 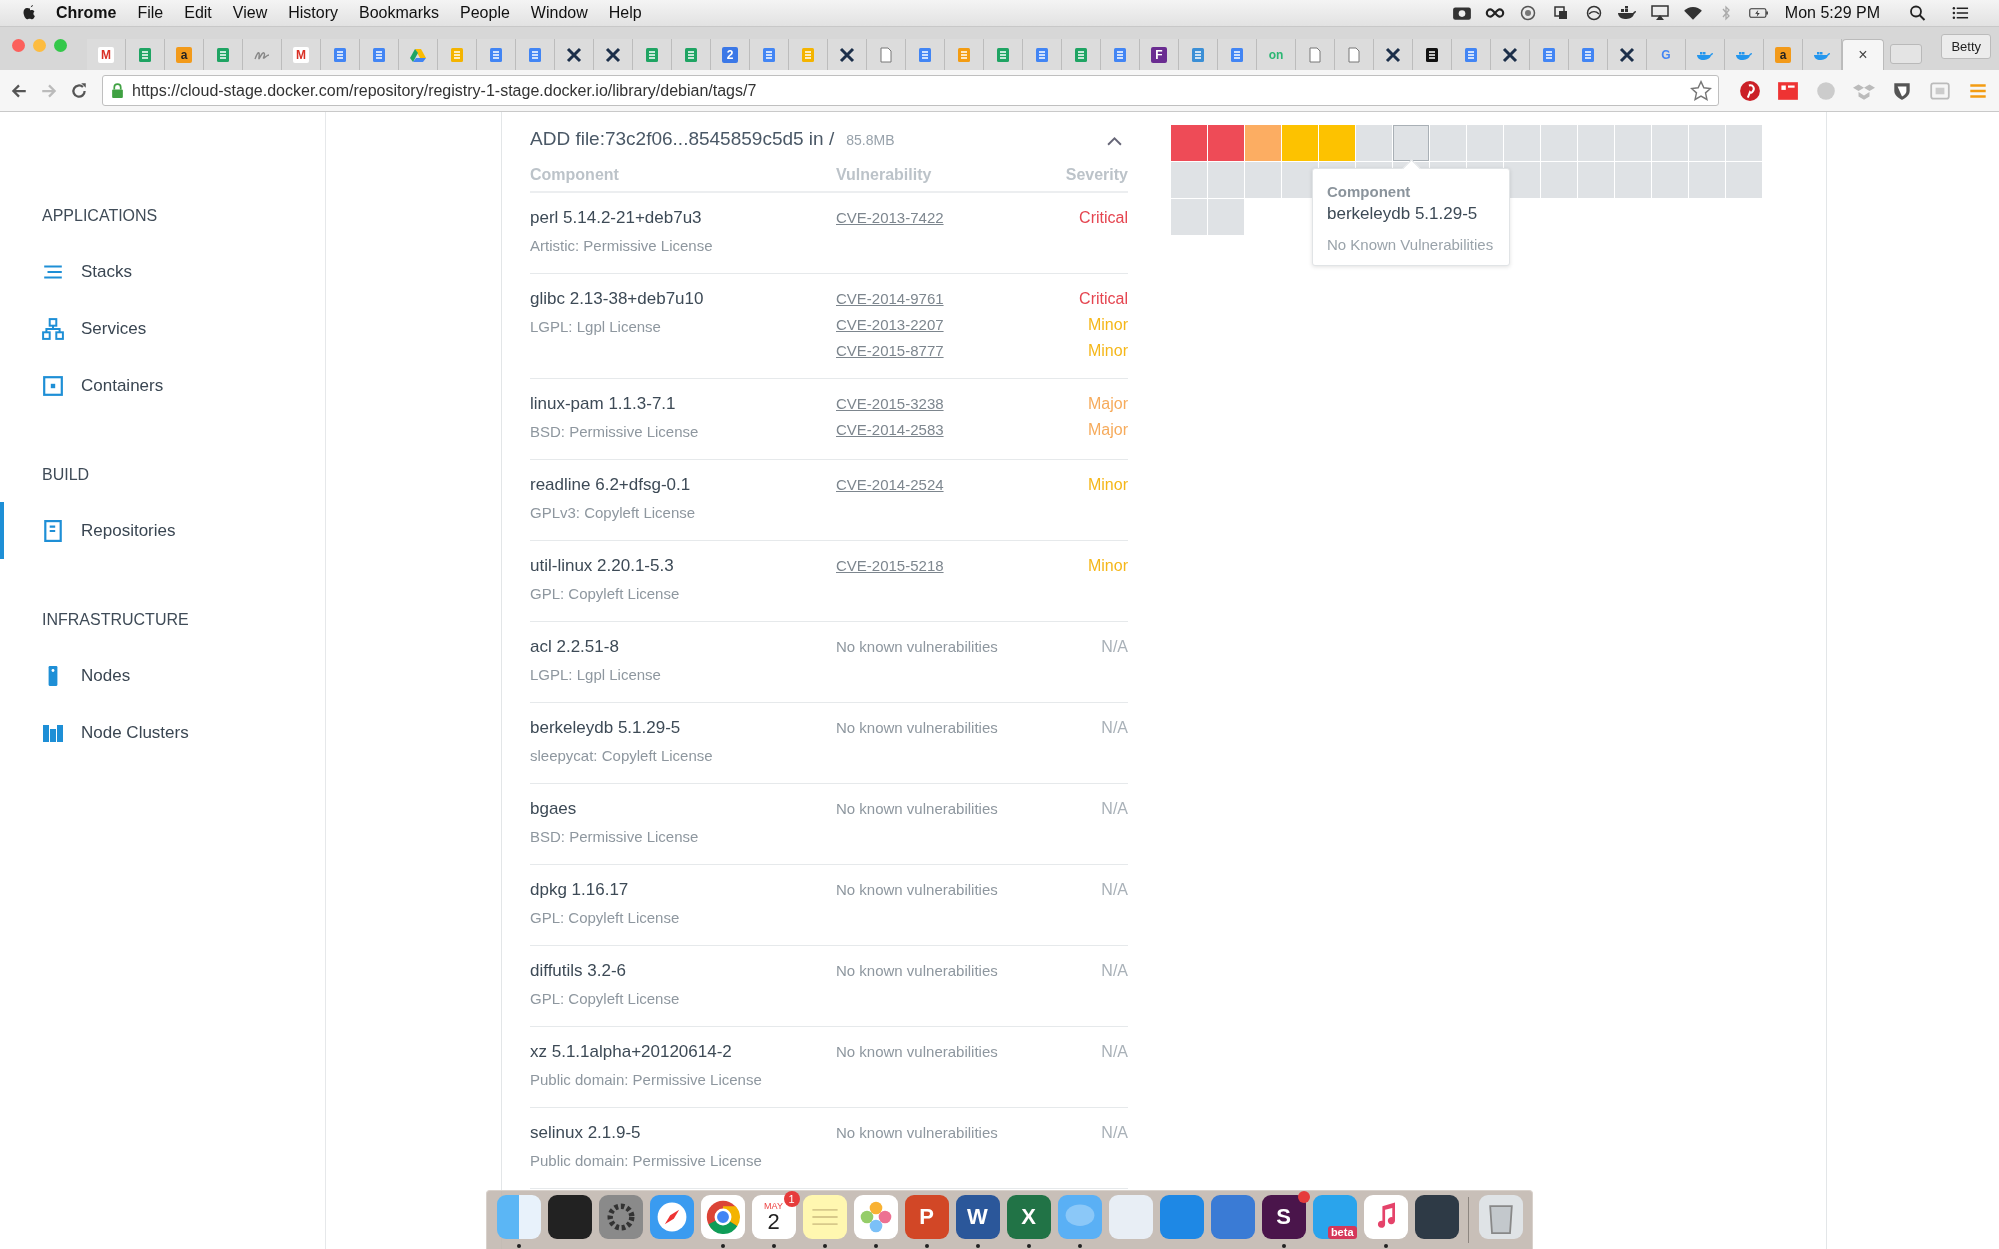 I want to click on menu-item: History, so click(x=313, y=13).